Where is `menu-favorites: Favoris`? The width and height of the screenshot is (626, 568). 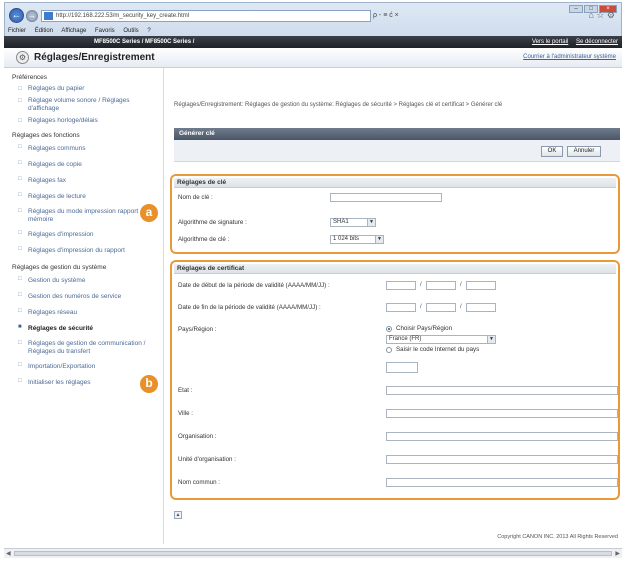
menu-favorites: Favoris is located at coordinates (105, 31).